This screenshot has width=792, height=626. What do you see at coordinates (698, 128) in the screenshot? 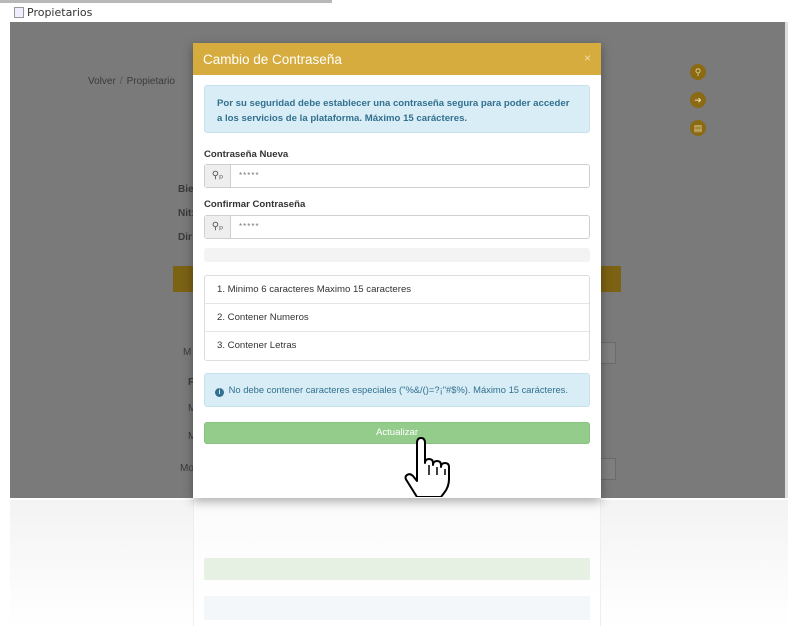
I see `card-icon: ▤` at bounding box center [698, 128].